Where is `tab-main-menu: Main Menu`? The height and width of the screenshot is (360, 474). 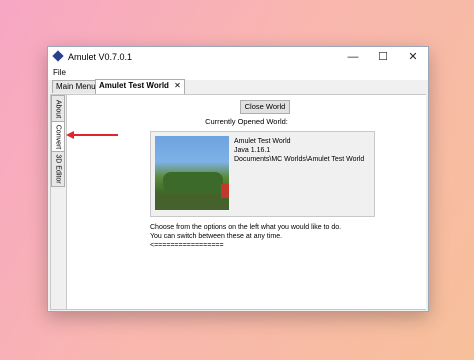 tab-main-menu: Main Menu is located at coordinates (76, 86).